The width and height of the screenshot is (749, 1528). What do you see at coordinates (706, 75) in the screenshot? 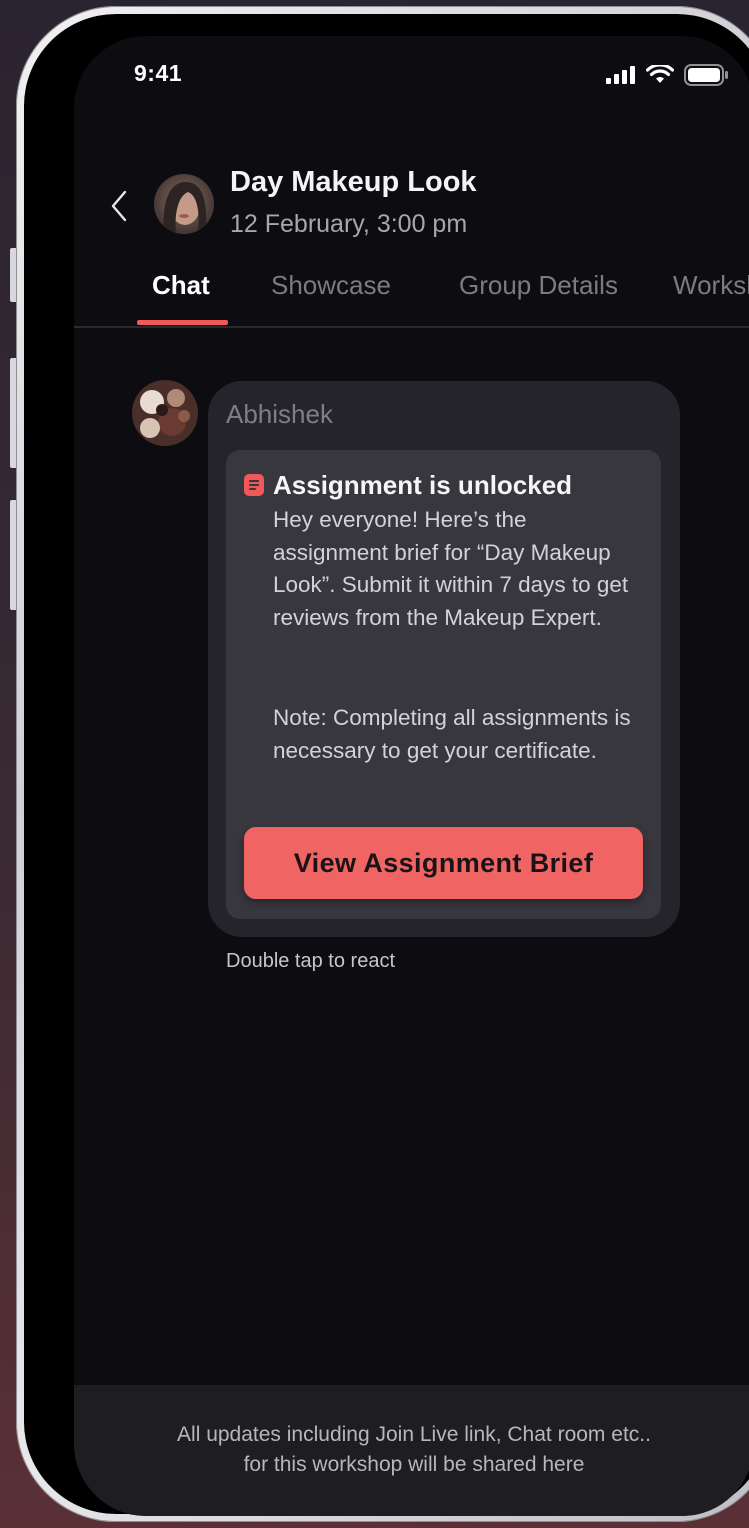
I see `battery-icon` at bounding box center [706, 75].